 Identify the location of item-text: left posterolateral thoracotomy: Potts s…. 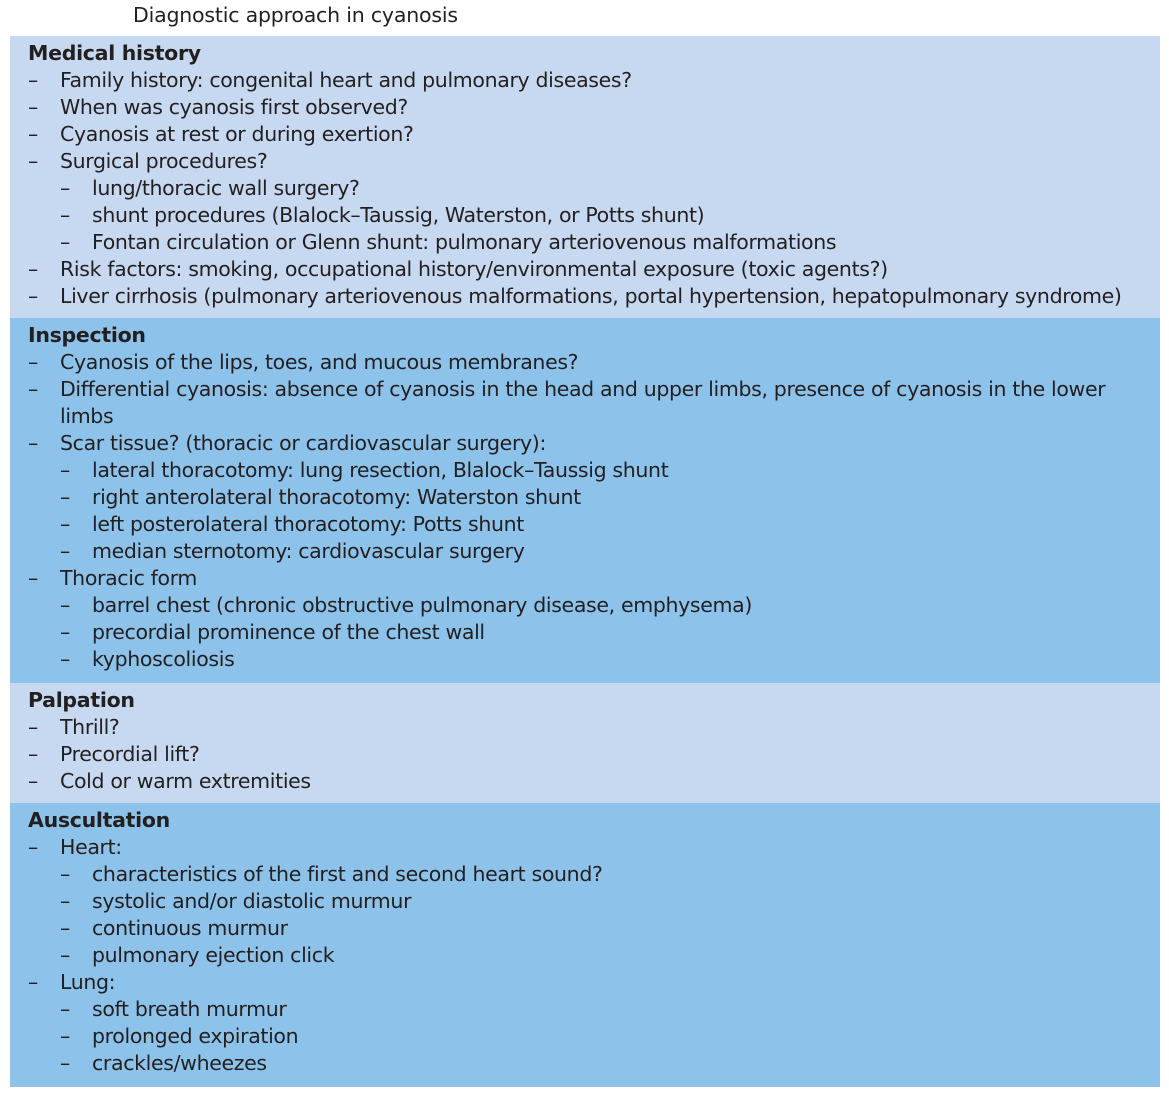
(308, 524).